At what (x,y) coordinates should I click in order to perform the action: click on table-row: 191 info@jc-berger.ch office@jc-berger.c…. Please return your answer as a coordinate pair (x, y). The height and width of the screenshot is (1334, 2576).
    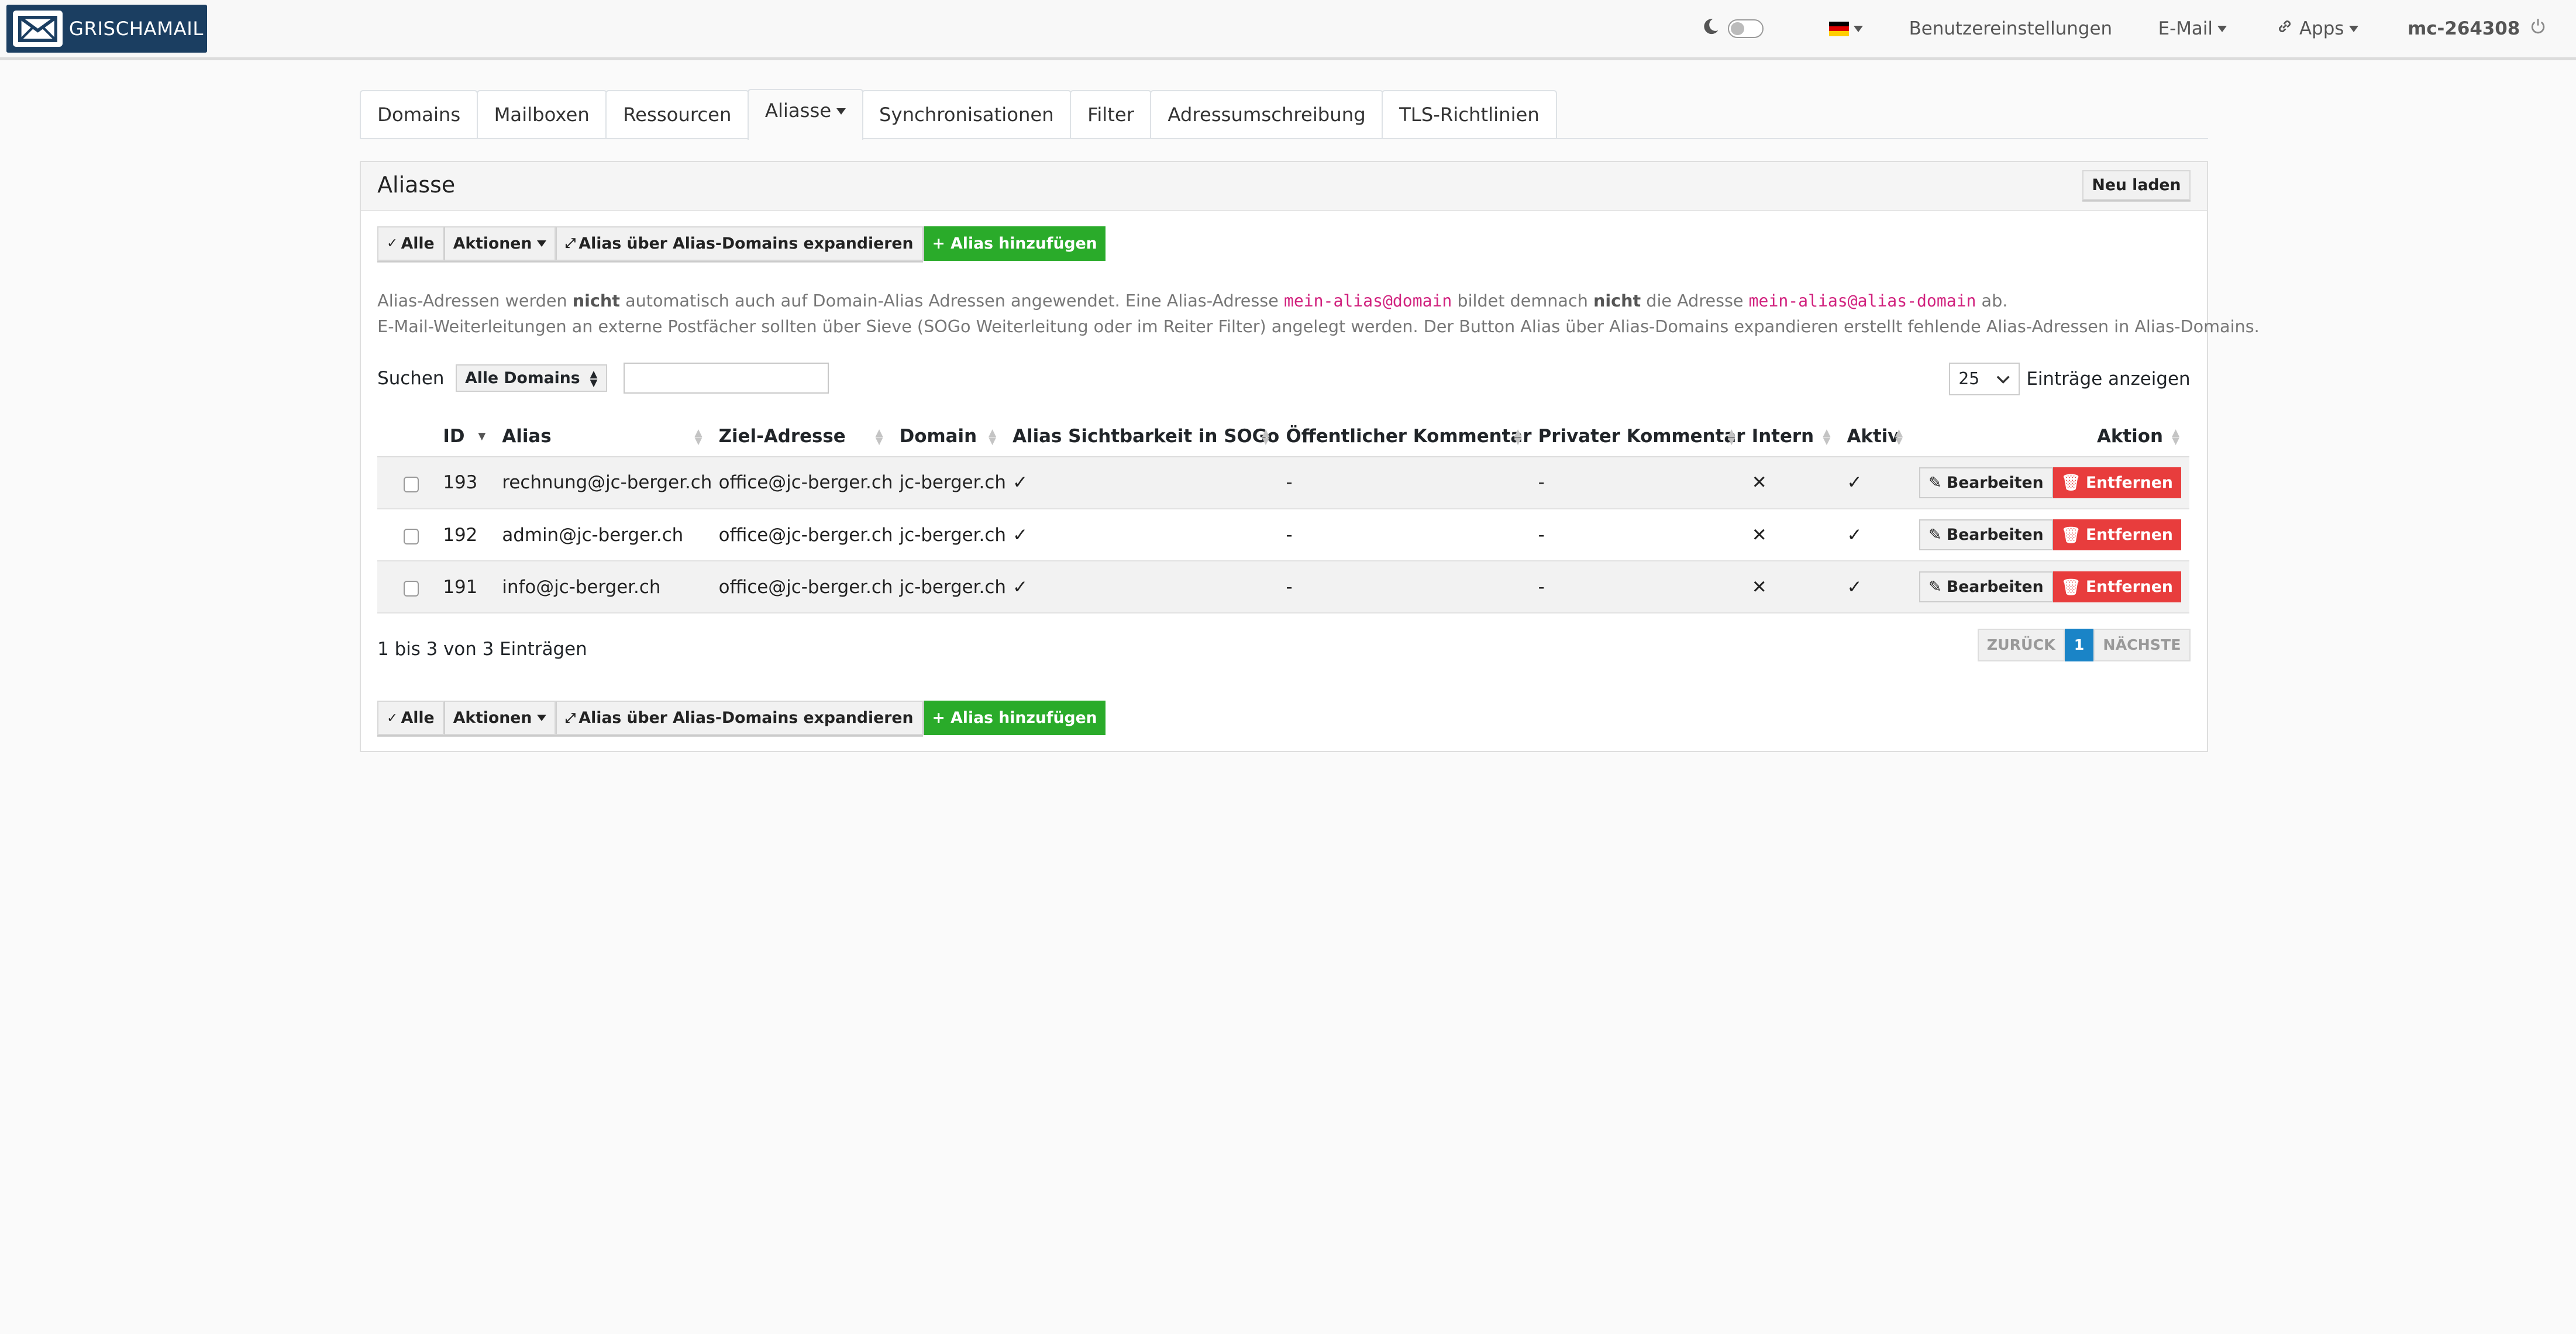
    Looking at the image, I should click on (1283, 587).